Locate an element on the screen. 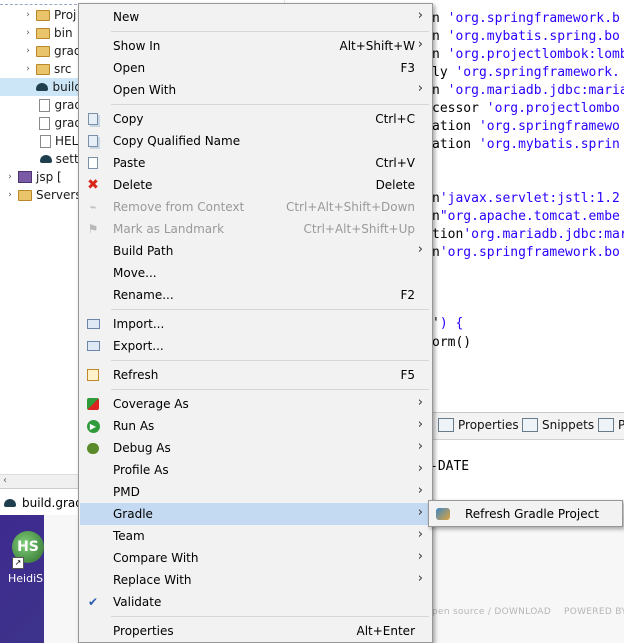 This screenshot has height=643, width=624. menu-item-debug-as: Debug As › is located at coordinates (255, 448).